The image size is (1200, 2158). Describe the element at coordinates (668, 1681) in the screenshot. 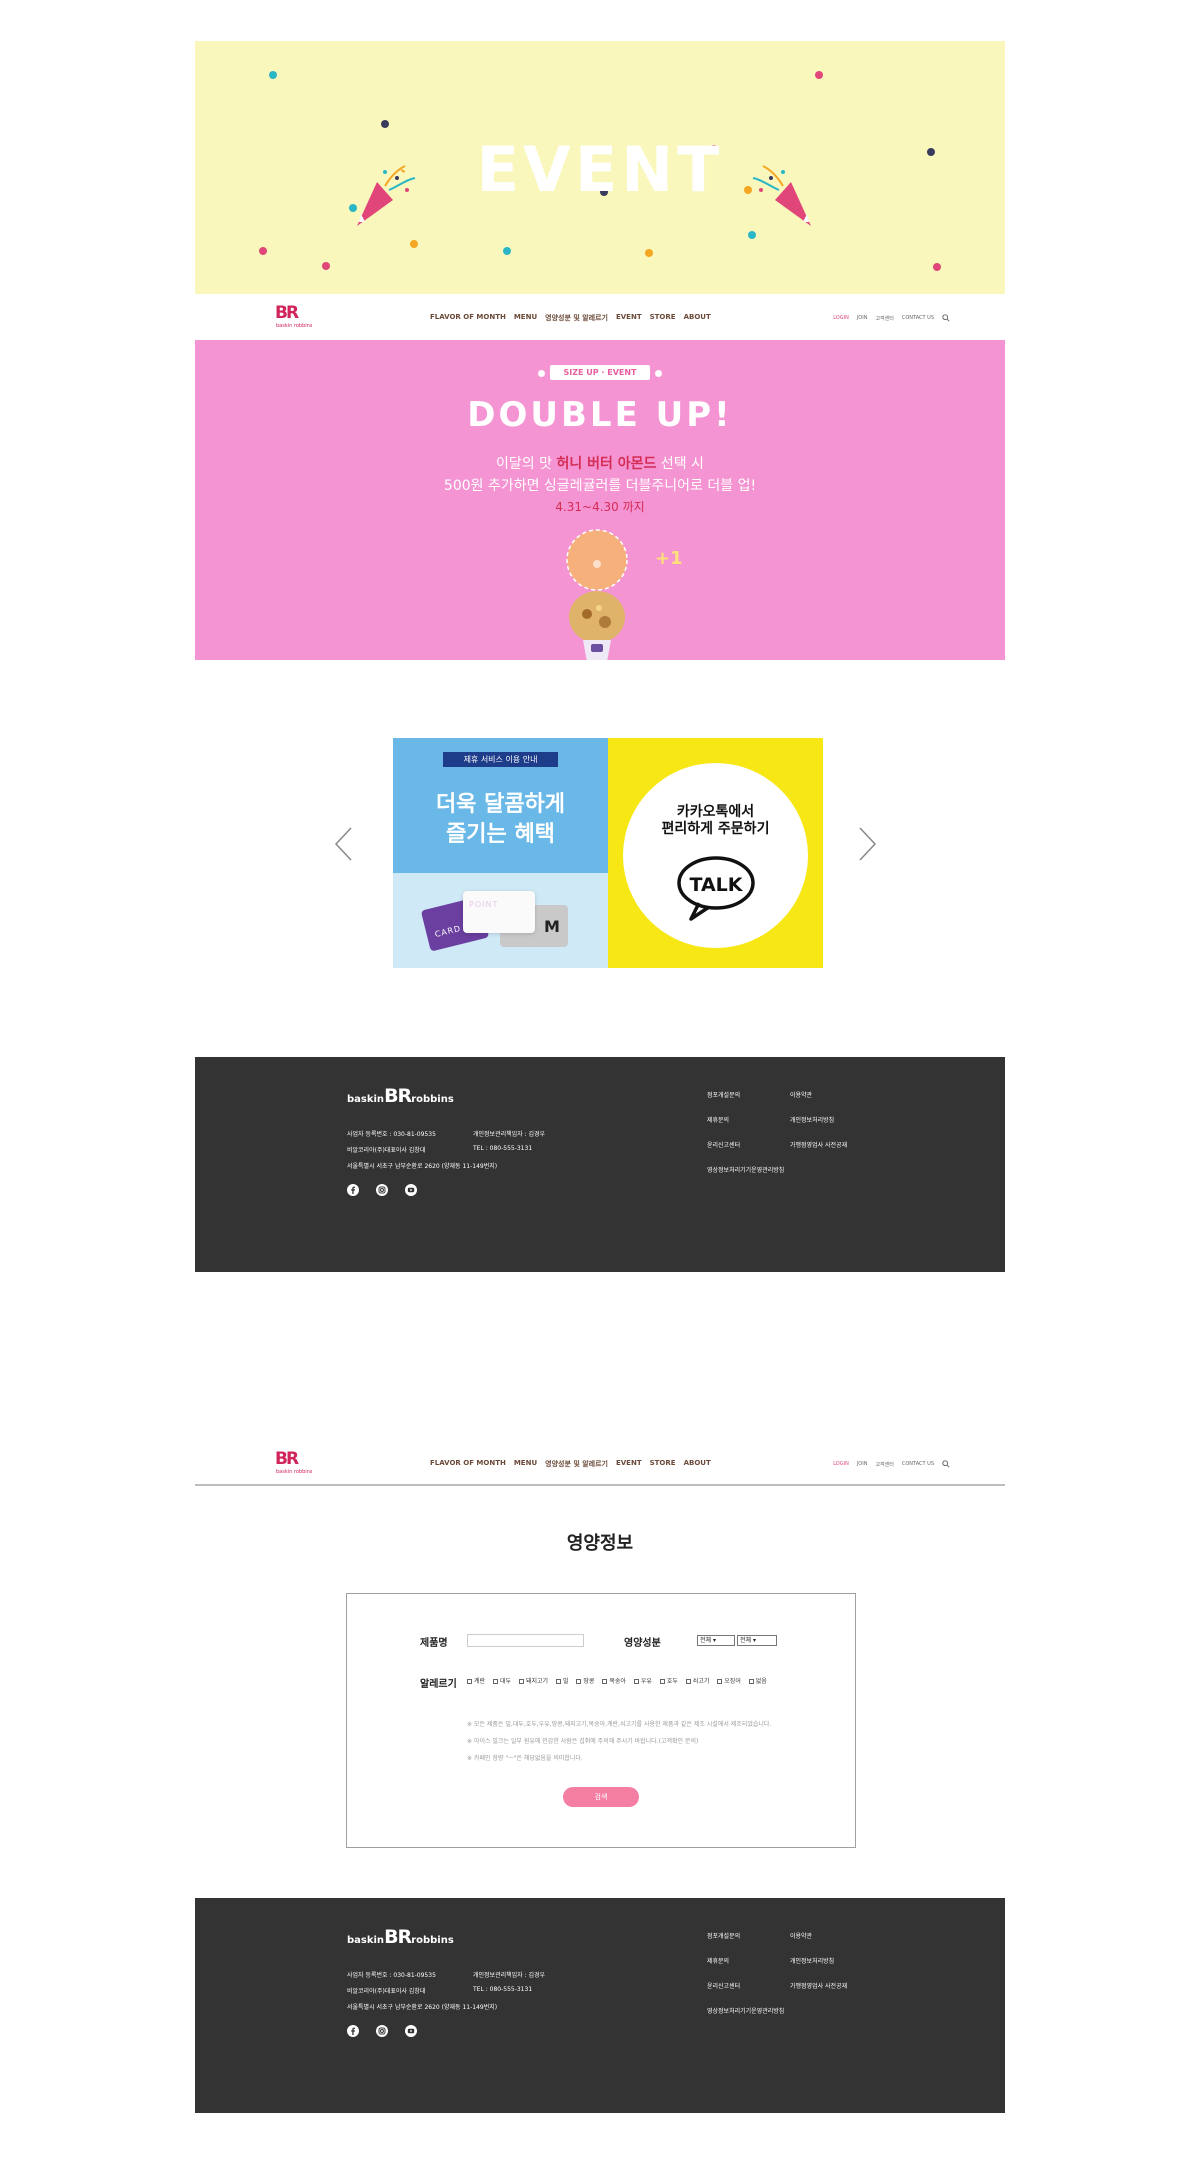

I see `allergy-option: 호두` at that location.